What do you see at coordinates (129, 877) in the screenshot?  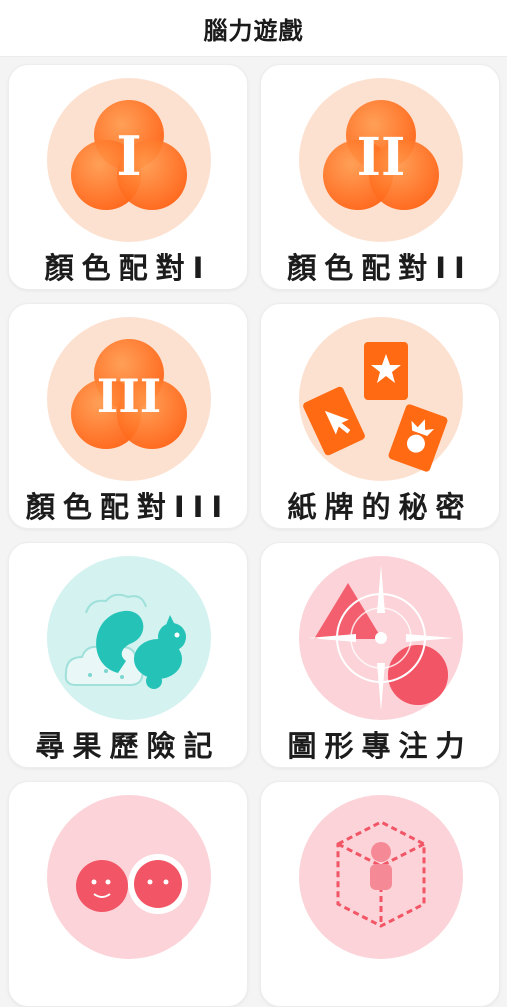 I see `faces-magnifier-icon` at bounding box center [129, 877].